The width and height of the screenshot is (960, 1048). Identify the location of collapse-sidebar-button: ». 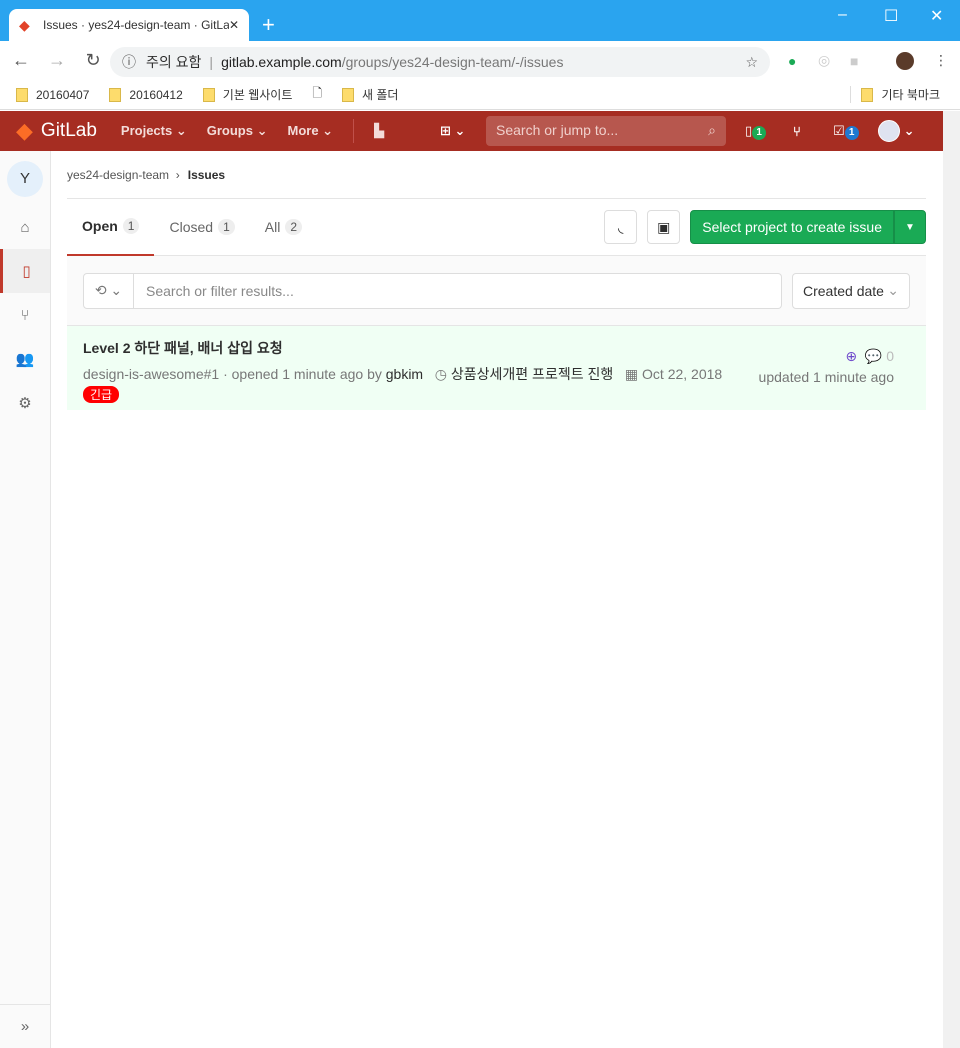
(25, 1026).